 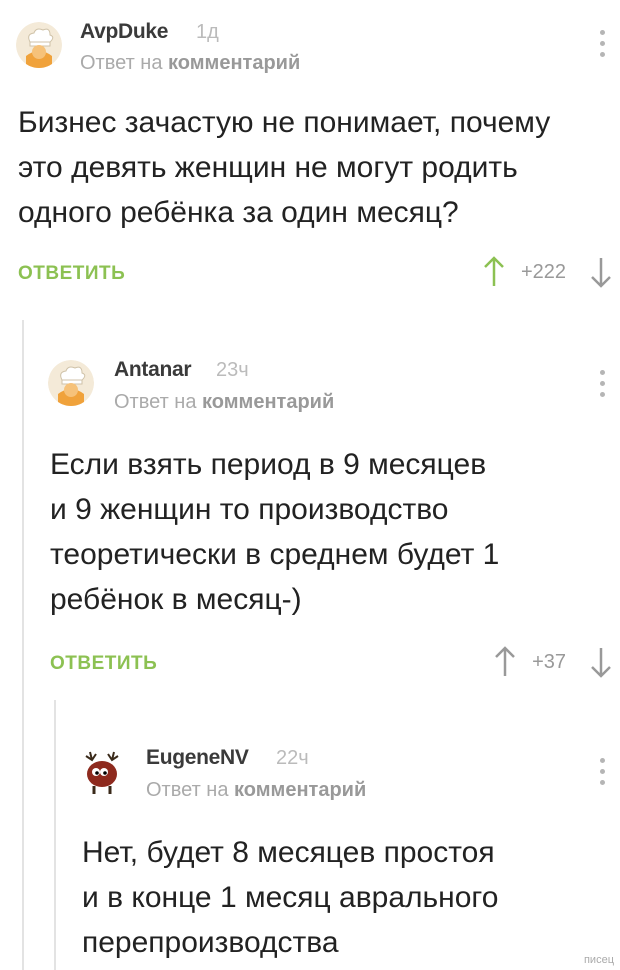 I want to click on vote-controls: +222, so click(x=547, y=272).